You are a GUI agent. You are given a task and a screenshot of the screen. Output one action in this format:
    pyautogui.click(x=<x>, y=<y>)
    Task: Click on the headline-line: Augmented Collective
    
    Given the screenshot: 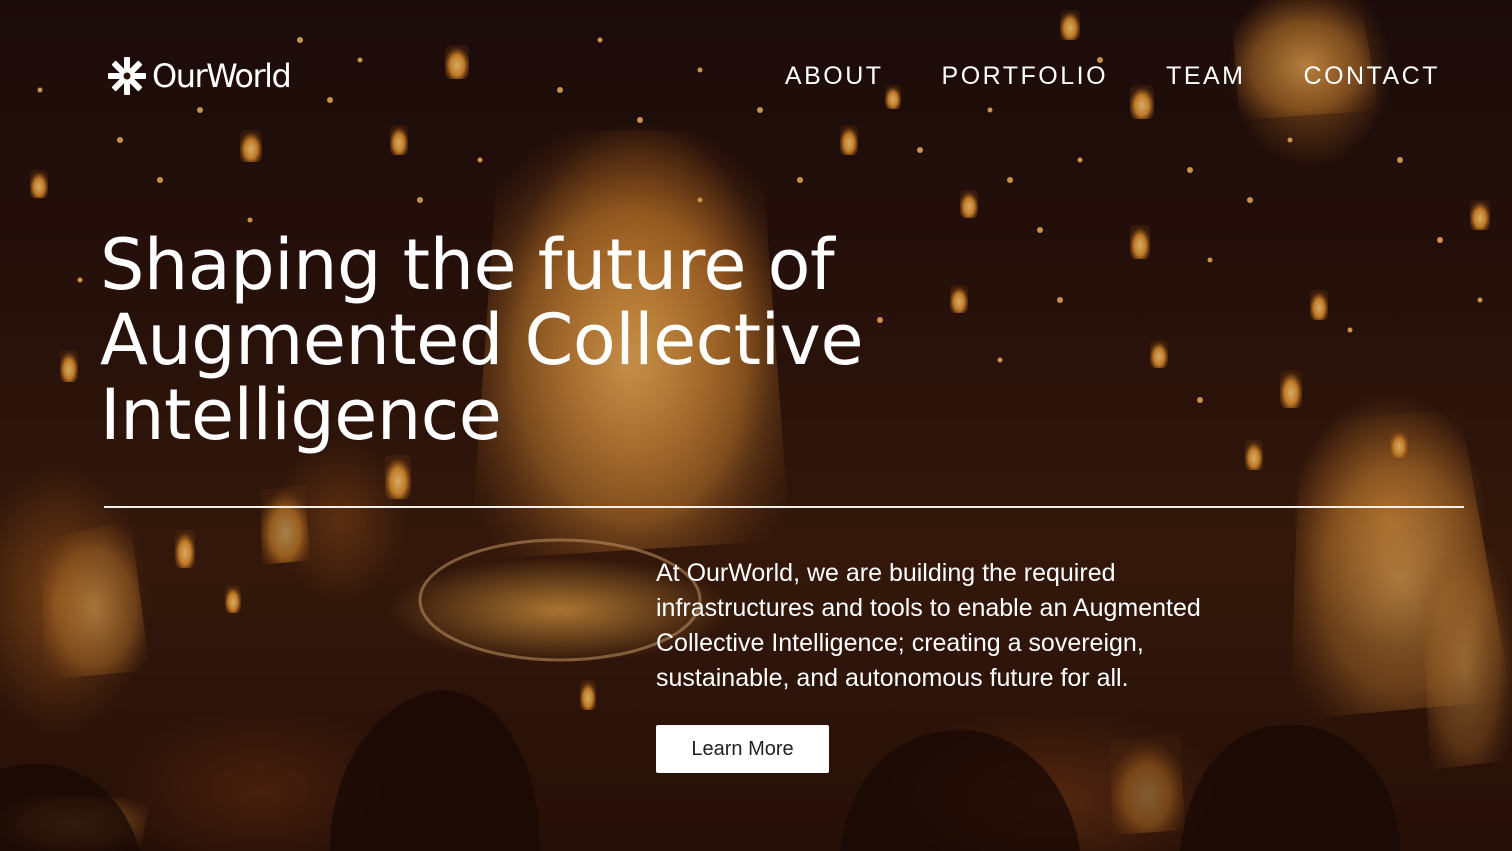 What is the action you would take?
    pyautogui.click(x=482, y=340)
    